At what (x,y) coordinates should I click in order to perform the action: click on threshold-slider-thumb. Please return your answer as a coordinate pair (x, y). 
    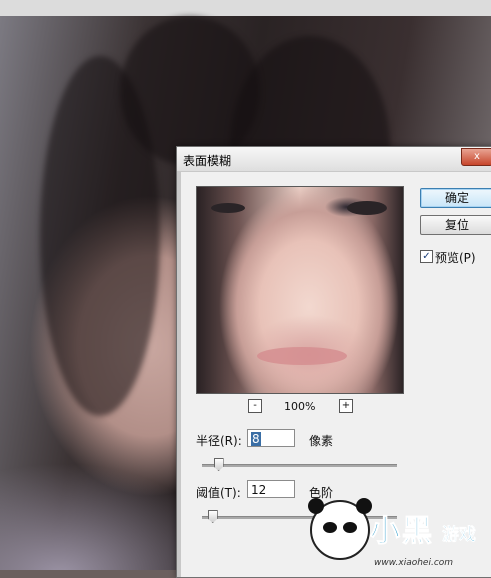
    Looking at the image, I should click on (212, 516).